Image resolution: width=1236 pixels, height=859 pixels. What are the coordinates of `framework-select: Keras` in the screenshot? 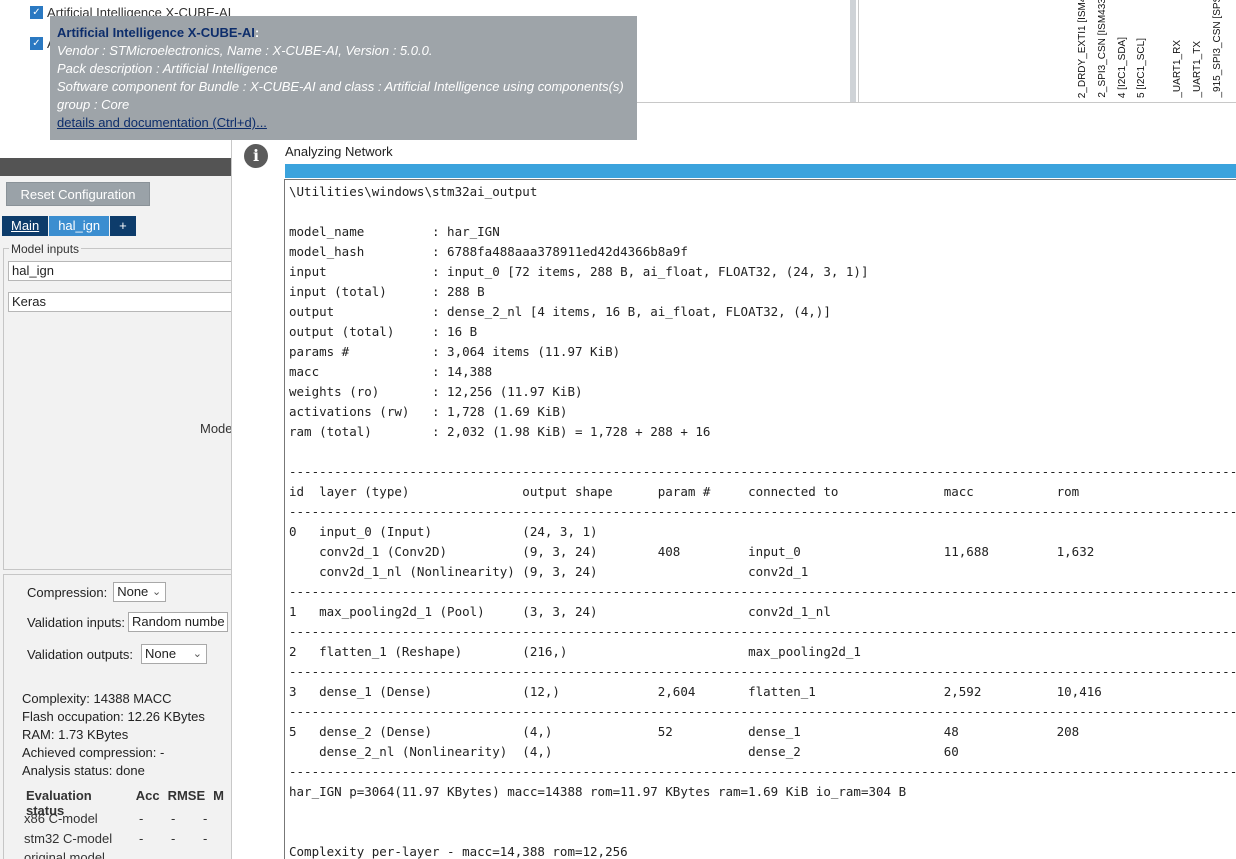 It's located at (120, 302).